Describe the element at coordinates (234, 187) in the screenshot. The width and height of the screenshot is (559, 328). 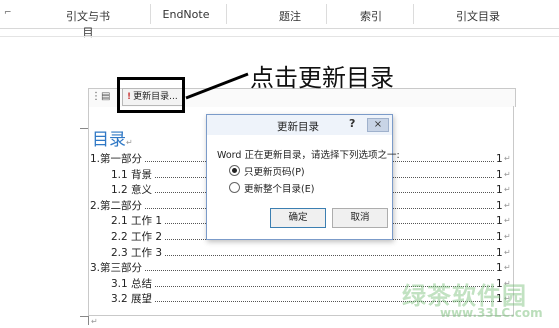
I see `radio-unselected-icon` at that location.